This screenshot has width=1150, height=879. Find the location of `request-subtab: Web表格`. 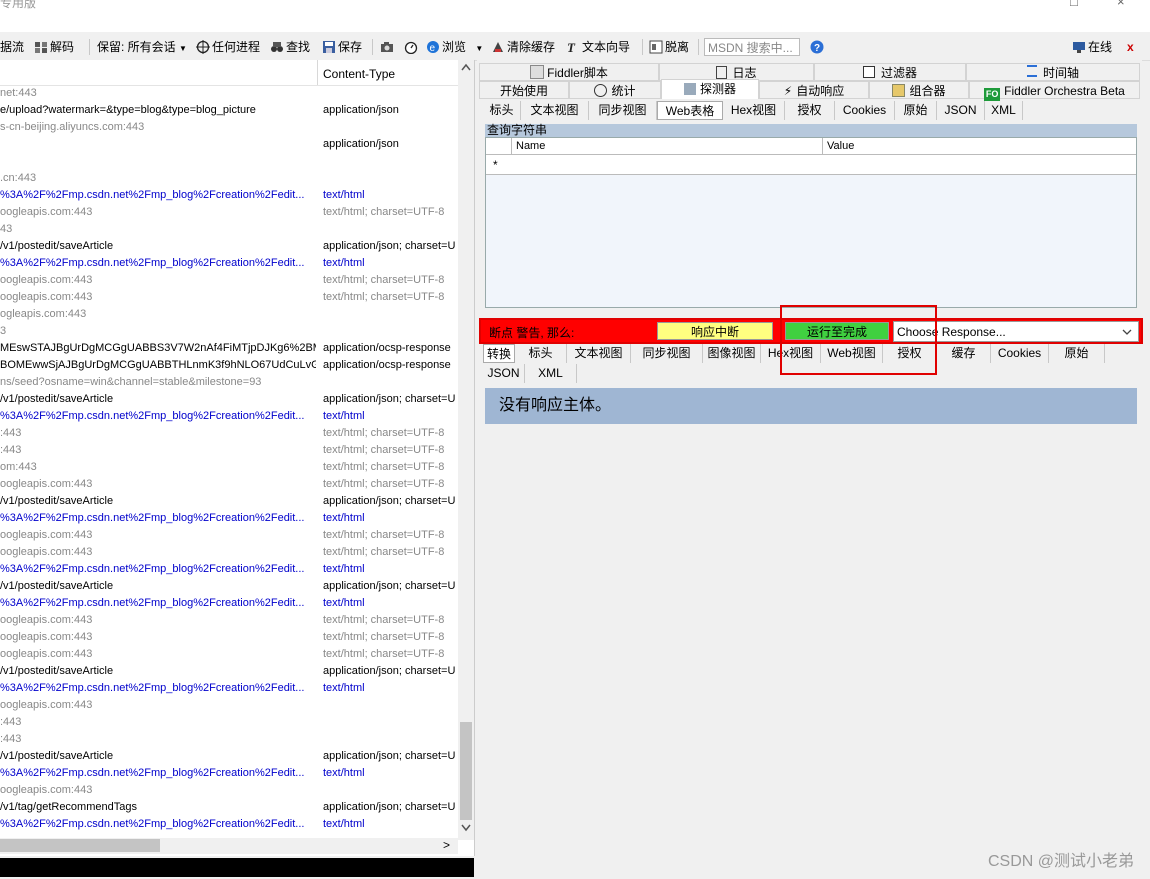

request-subtab: Web表格 is located at coordinates (690, 110).